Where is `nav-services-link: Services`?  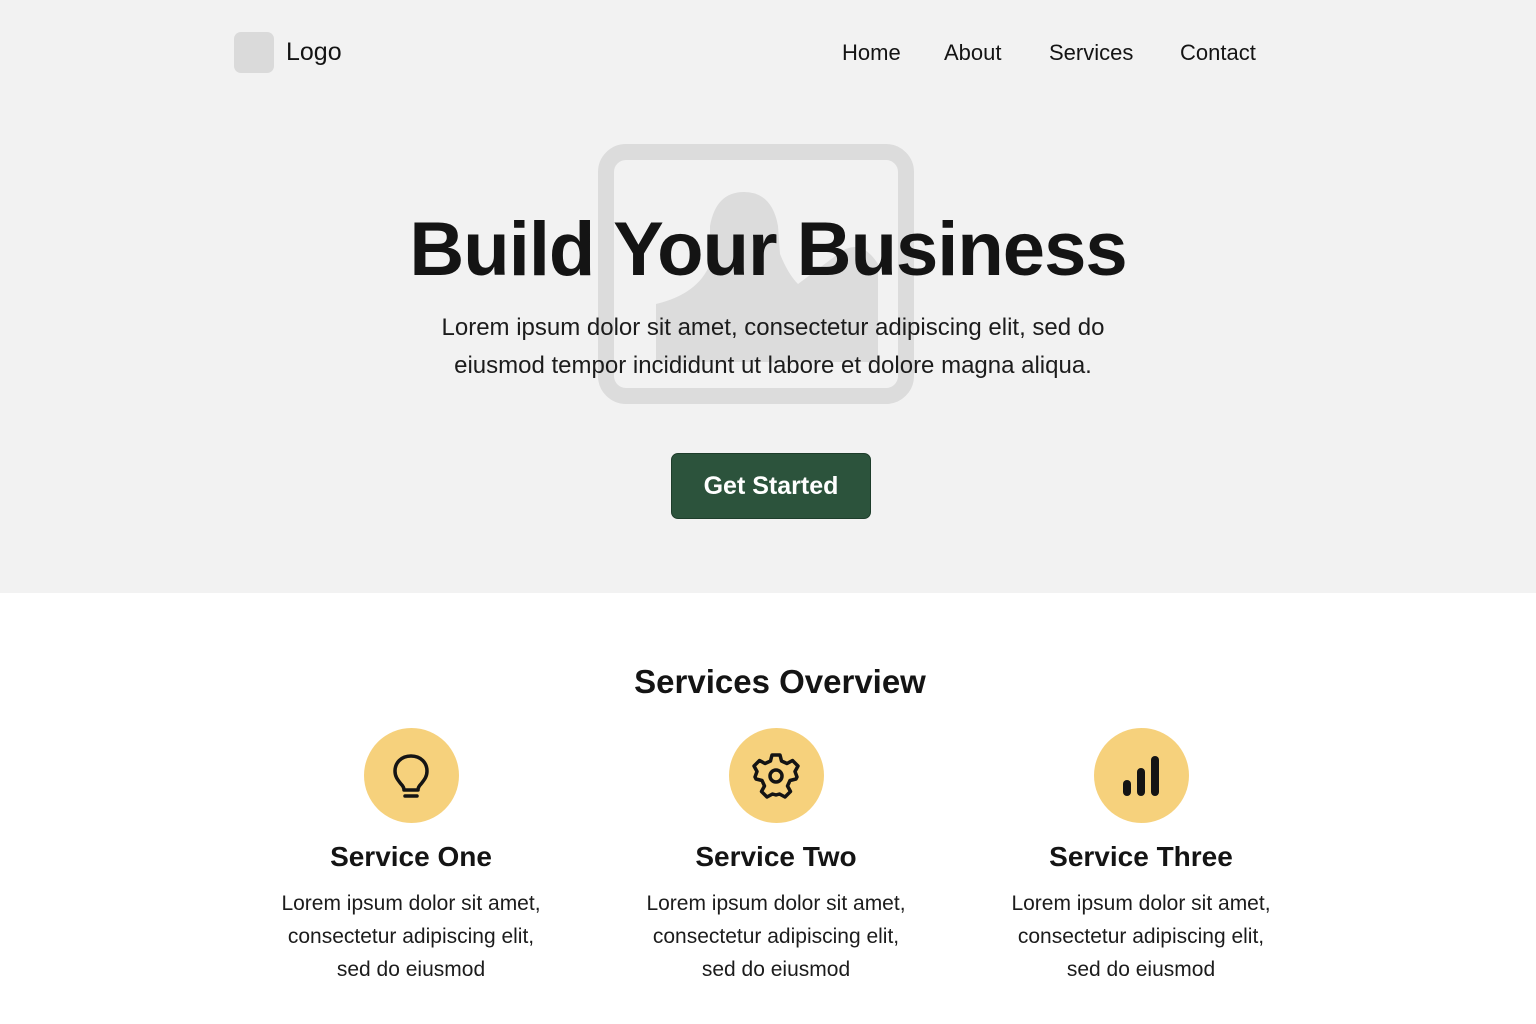 nav-services-link: Services is located at coordinates (1091, 53).